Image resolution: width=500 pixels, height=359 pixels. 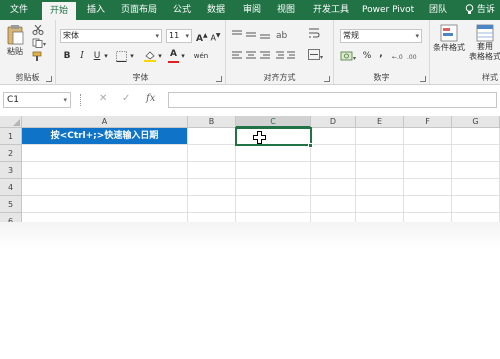 What do you see at coordinates (252, 10) in the screenshot?
I see `tab-review: 审阅` at bounding box center [252, 10].